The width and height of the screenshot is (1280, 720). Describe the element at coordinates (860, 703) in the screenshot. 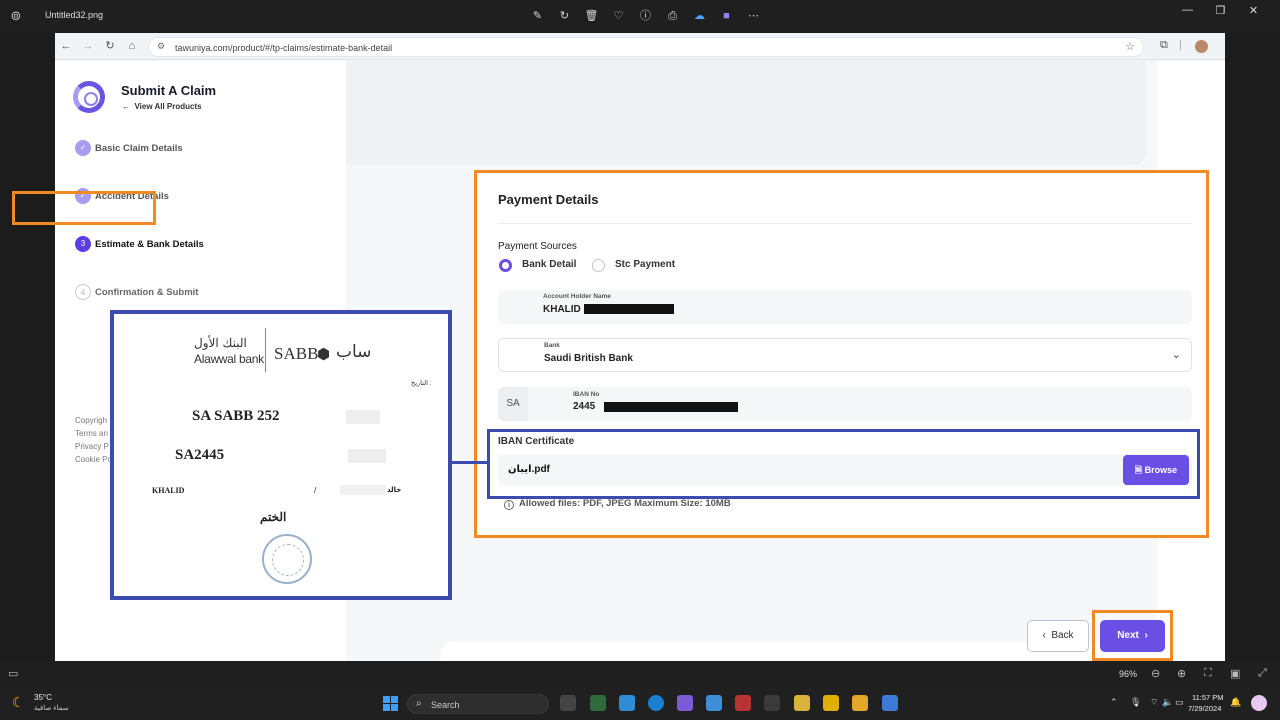

I see `file-explorer-icon` at that location.